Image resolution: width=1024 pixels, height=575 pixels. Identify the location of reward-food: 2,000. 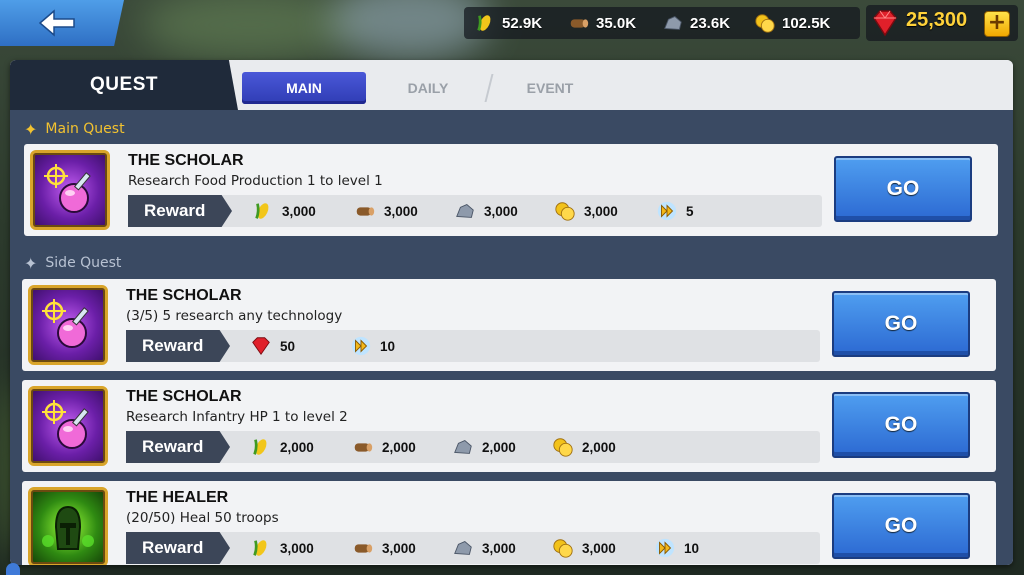
(282, 447).